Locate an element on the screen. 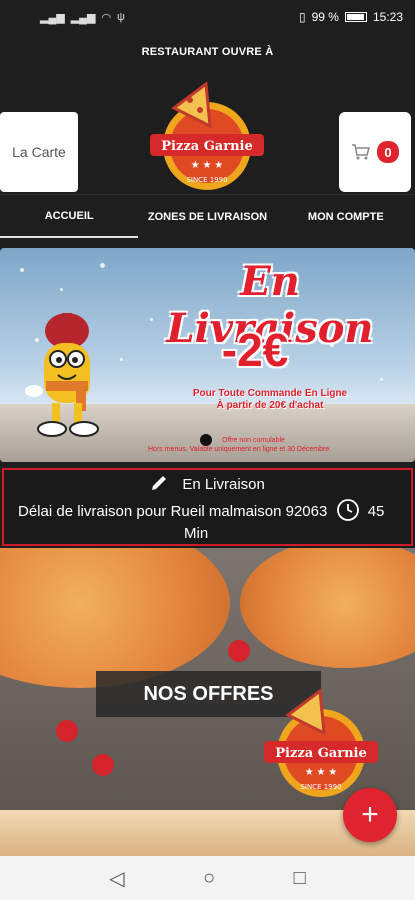  delivery-title: En Livraison is located at coordinates (223, 484).